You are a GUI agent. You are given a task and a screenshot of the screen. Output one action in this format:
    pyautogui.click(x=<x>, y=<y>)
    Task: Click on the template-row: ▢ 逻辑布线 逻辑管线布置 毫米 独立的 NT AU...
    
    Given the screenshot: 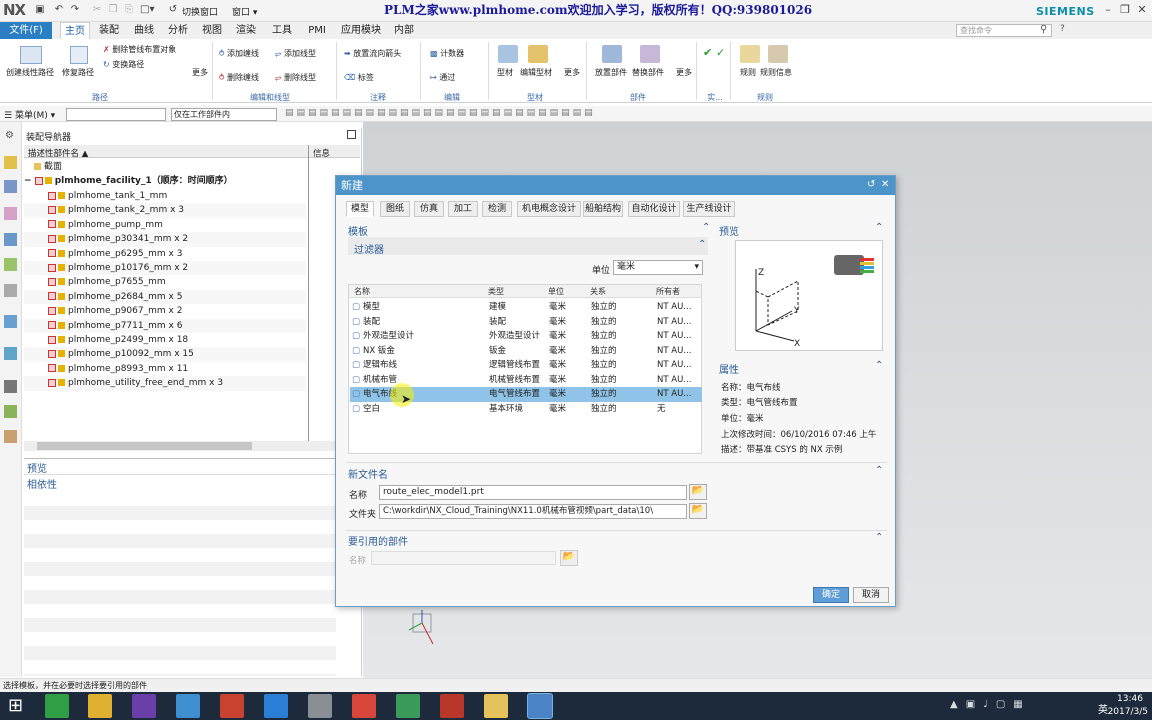 What is the action you would take?
    pyautogui.click(x=526, y=365)
    